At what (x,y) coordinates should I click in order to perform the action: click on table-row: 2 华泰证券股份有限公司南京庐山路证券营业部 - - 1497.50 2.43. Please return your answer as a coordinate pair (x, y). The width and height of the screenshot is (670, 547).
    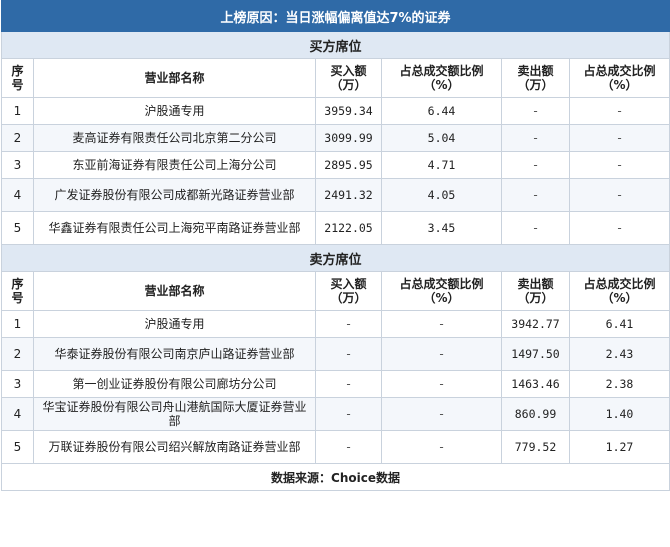
    Looking at the image, I should click on (335, 354).